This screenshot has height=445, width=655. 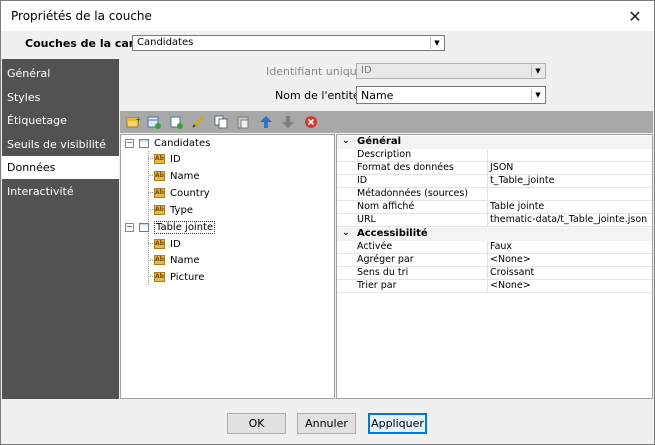 I want to click on category-label: Accessibilité, so click(x=392, y=233).